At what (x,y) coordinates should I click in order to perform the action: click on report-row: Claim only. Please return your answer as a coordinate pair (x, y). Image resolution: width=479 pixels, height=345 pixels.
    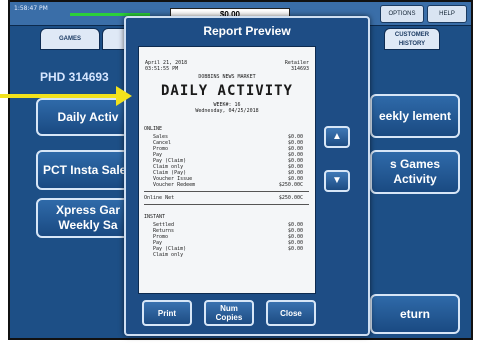
    Looking at the image, I should click on (168, 255).